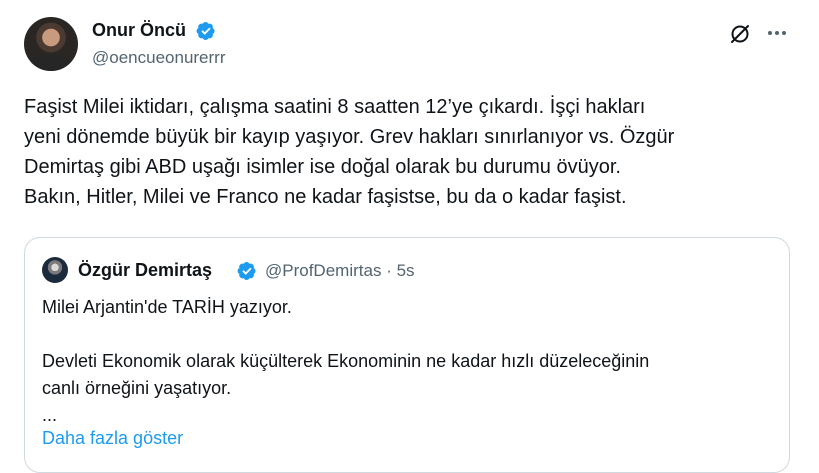  I want to click on quoted-meta: @ProfDemirtas · 5s, so click(340, 271).